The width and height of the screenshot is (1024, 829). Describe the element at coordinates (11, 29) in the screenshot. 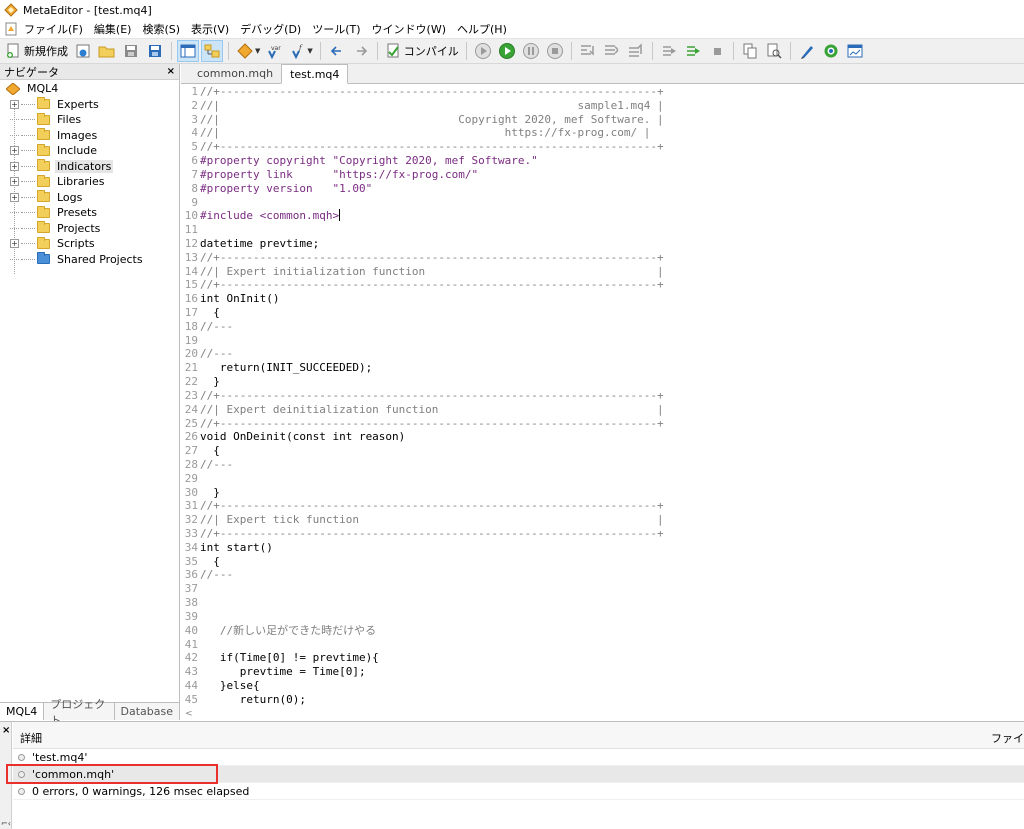

I see `document-menu-icon` at that location.